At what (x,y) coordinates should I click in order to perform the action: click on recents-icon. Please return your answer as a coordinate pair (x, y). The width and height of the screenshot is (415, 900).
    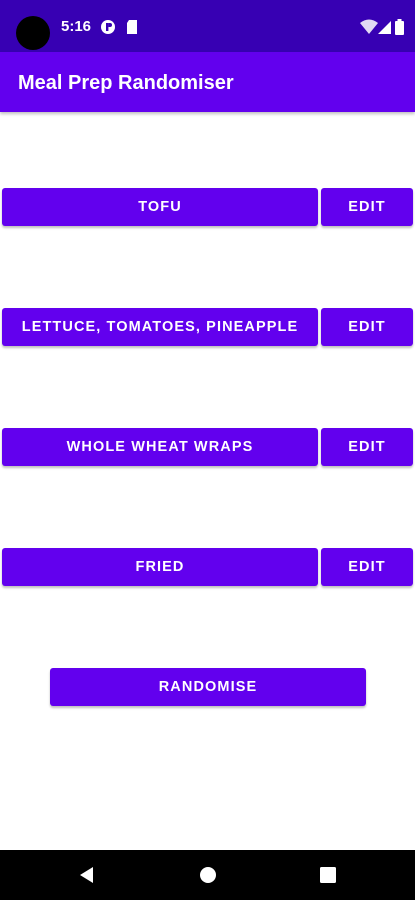
    Looking at the image, I should click on (328, 875).